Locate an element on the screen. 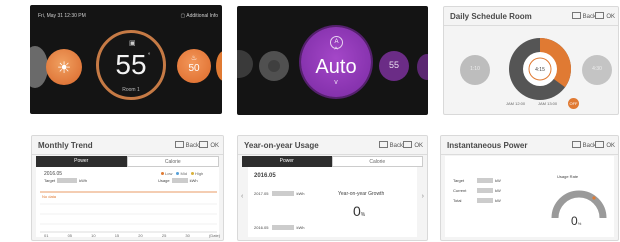  mode-panel: A ^ Auto v 55 is located at coordinates (332, 60).